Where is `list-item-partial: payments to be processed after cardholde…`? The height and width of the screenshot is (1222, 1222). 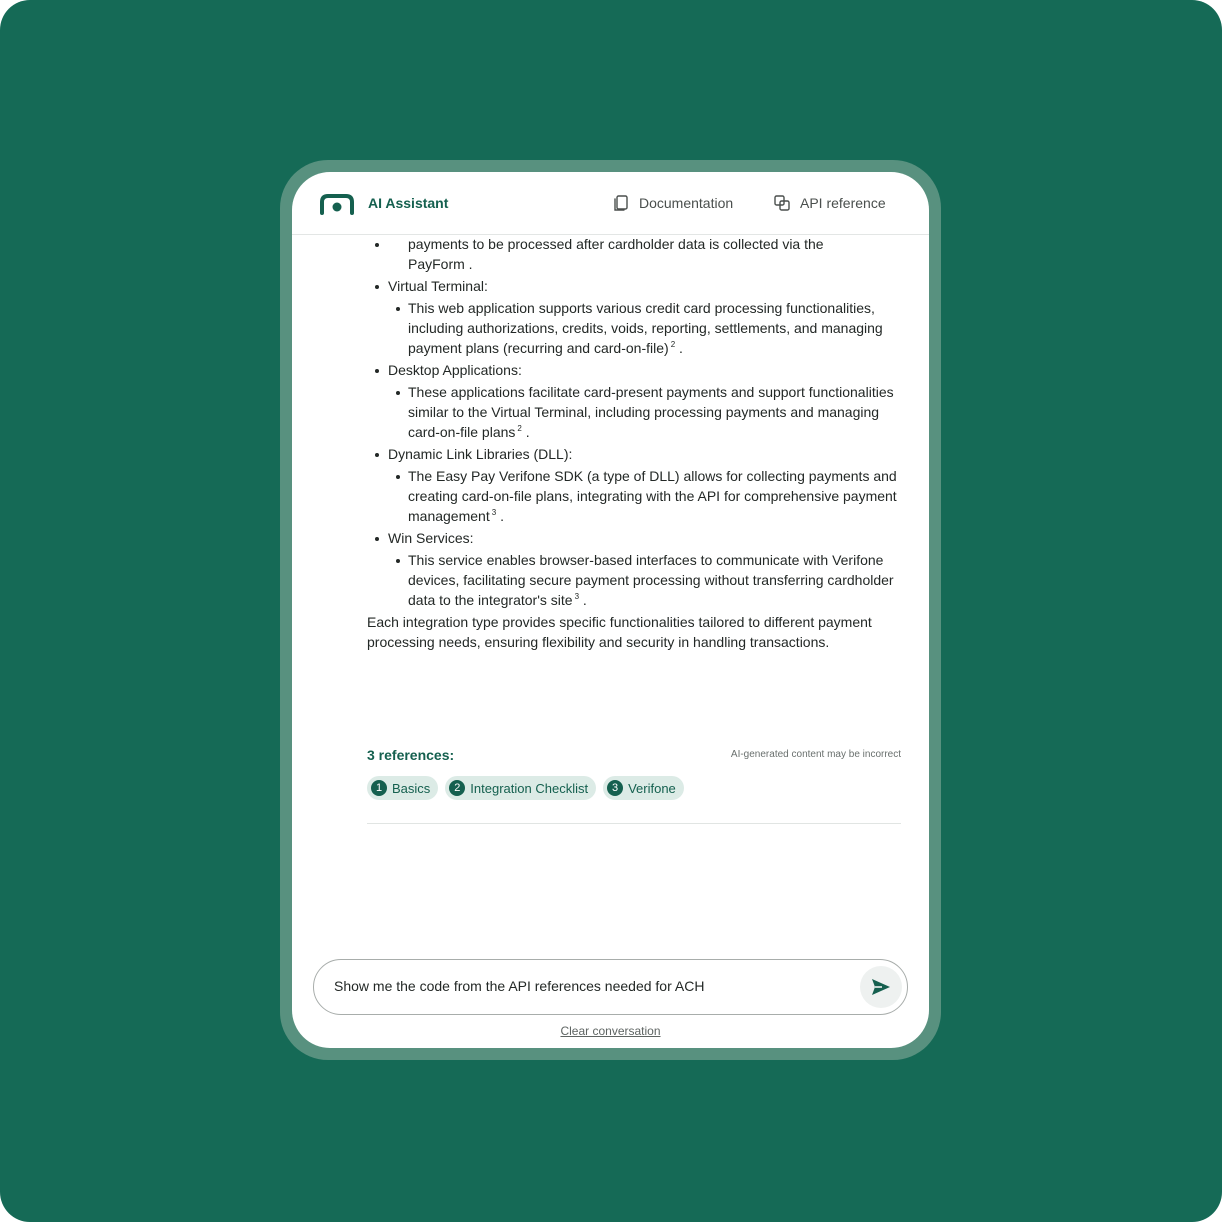 list-item-partial: payments to be processed after cardholde… is located at coordinates (616, 254).